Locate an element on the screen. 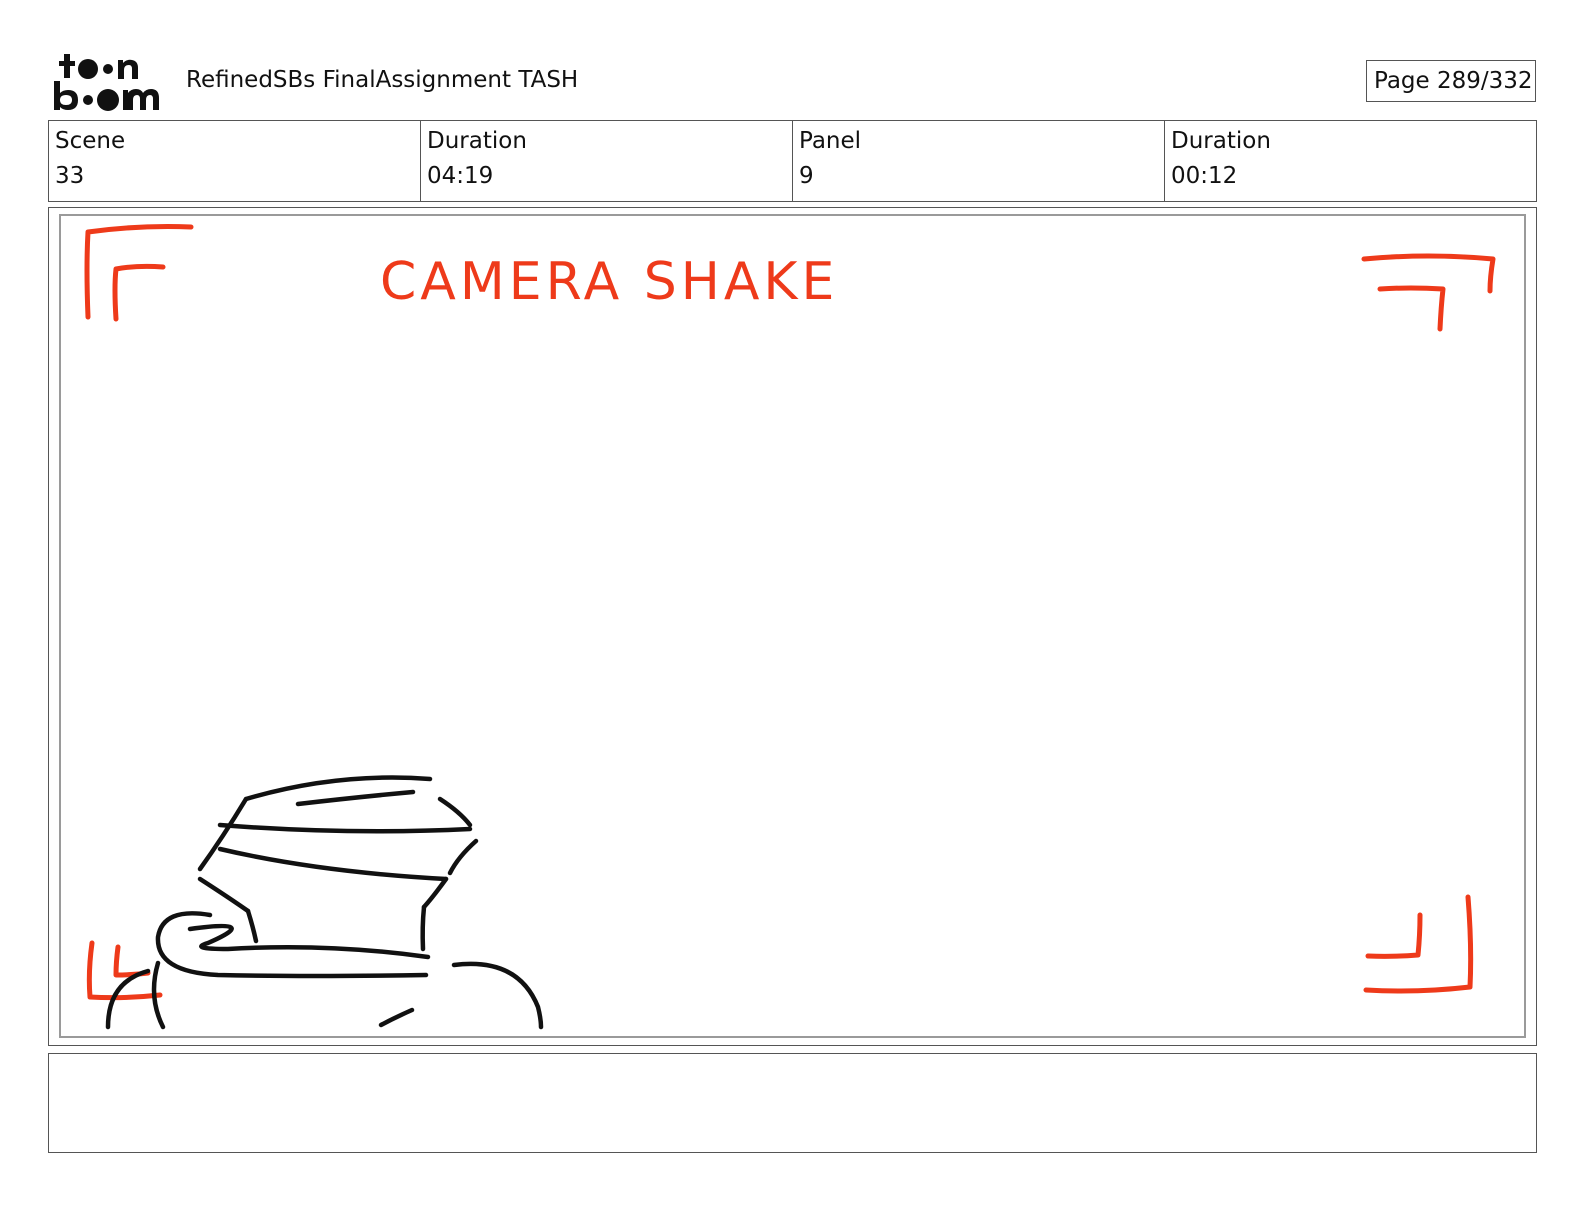  scene-cell: Scene 33 is located at coordinates (235, 161).